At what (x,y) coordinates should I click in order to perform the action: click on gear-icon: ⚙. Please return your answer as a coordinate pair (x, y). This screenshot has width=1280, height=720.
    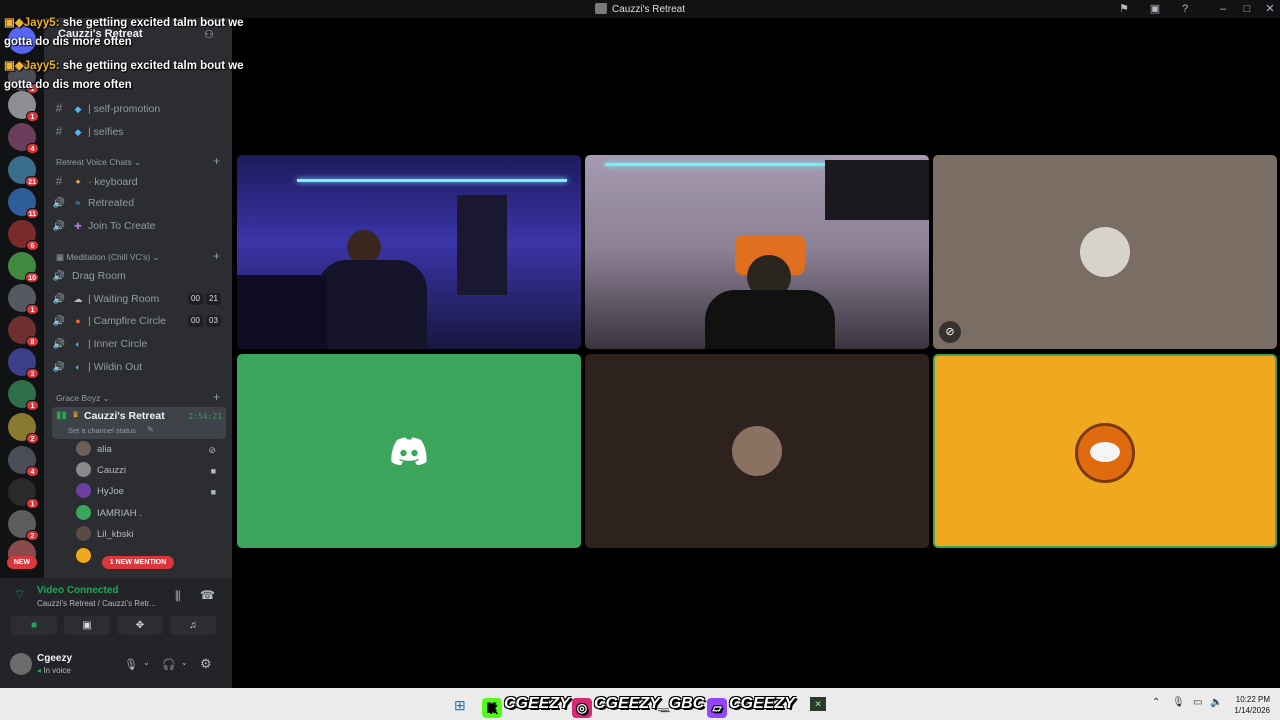
    Looking at the image, I should click on (206, 664).